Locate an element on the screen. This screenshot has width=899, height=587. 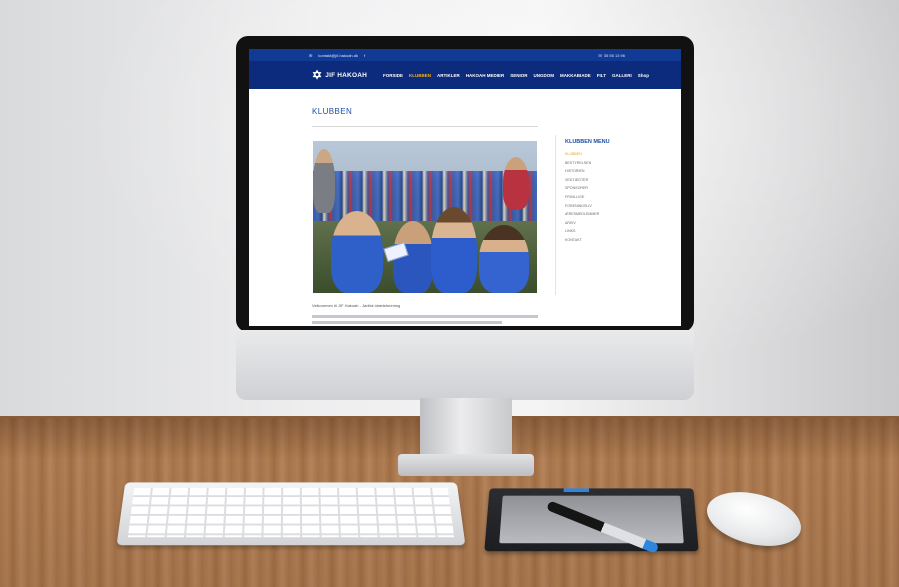
sidebar-item-klubben: KLUBBEN is located at coordinates (582, 154).